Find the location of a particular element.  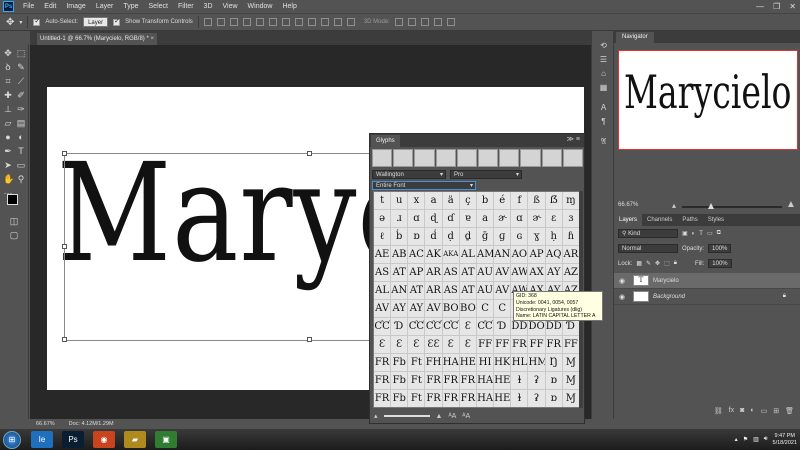

lasso-tool-icon: ꝺ is located at coordinates (8, 67).